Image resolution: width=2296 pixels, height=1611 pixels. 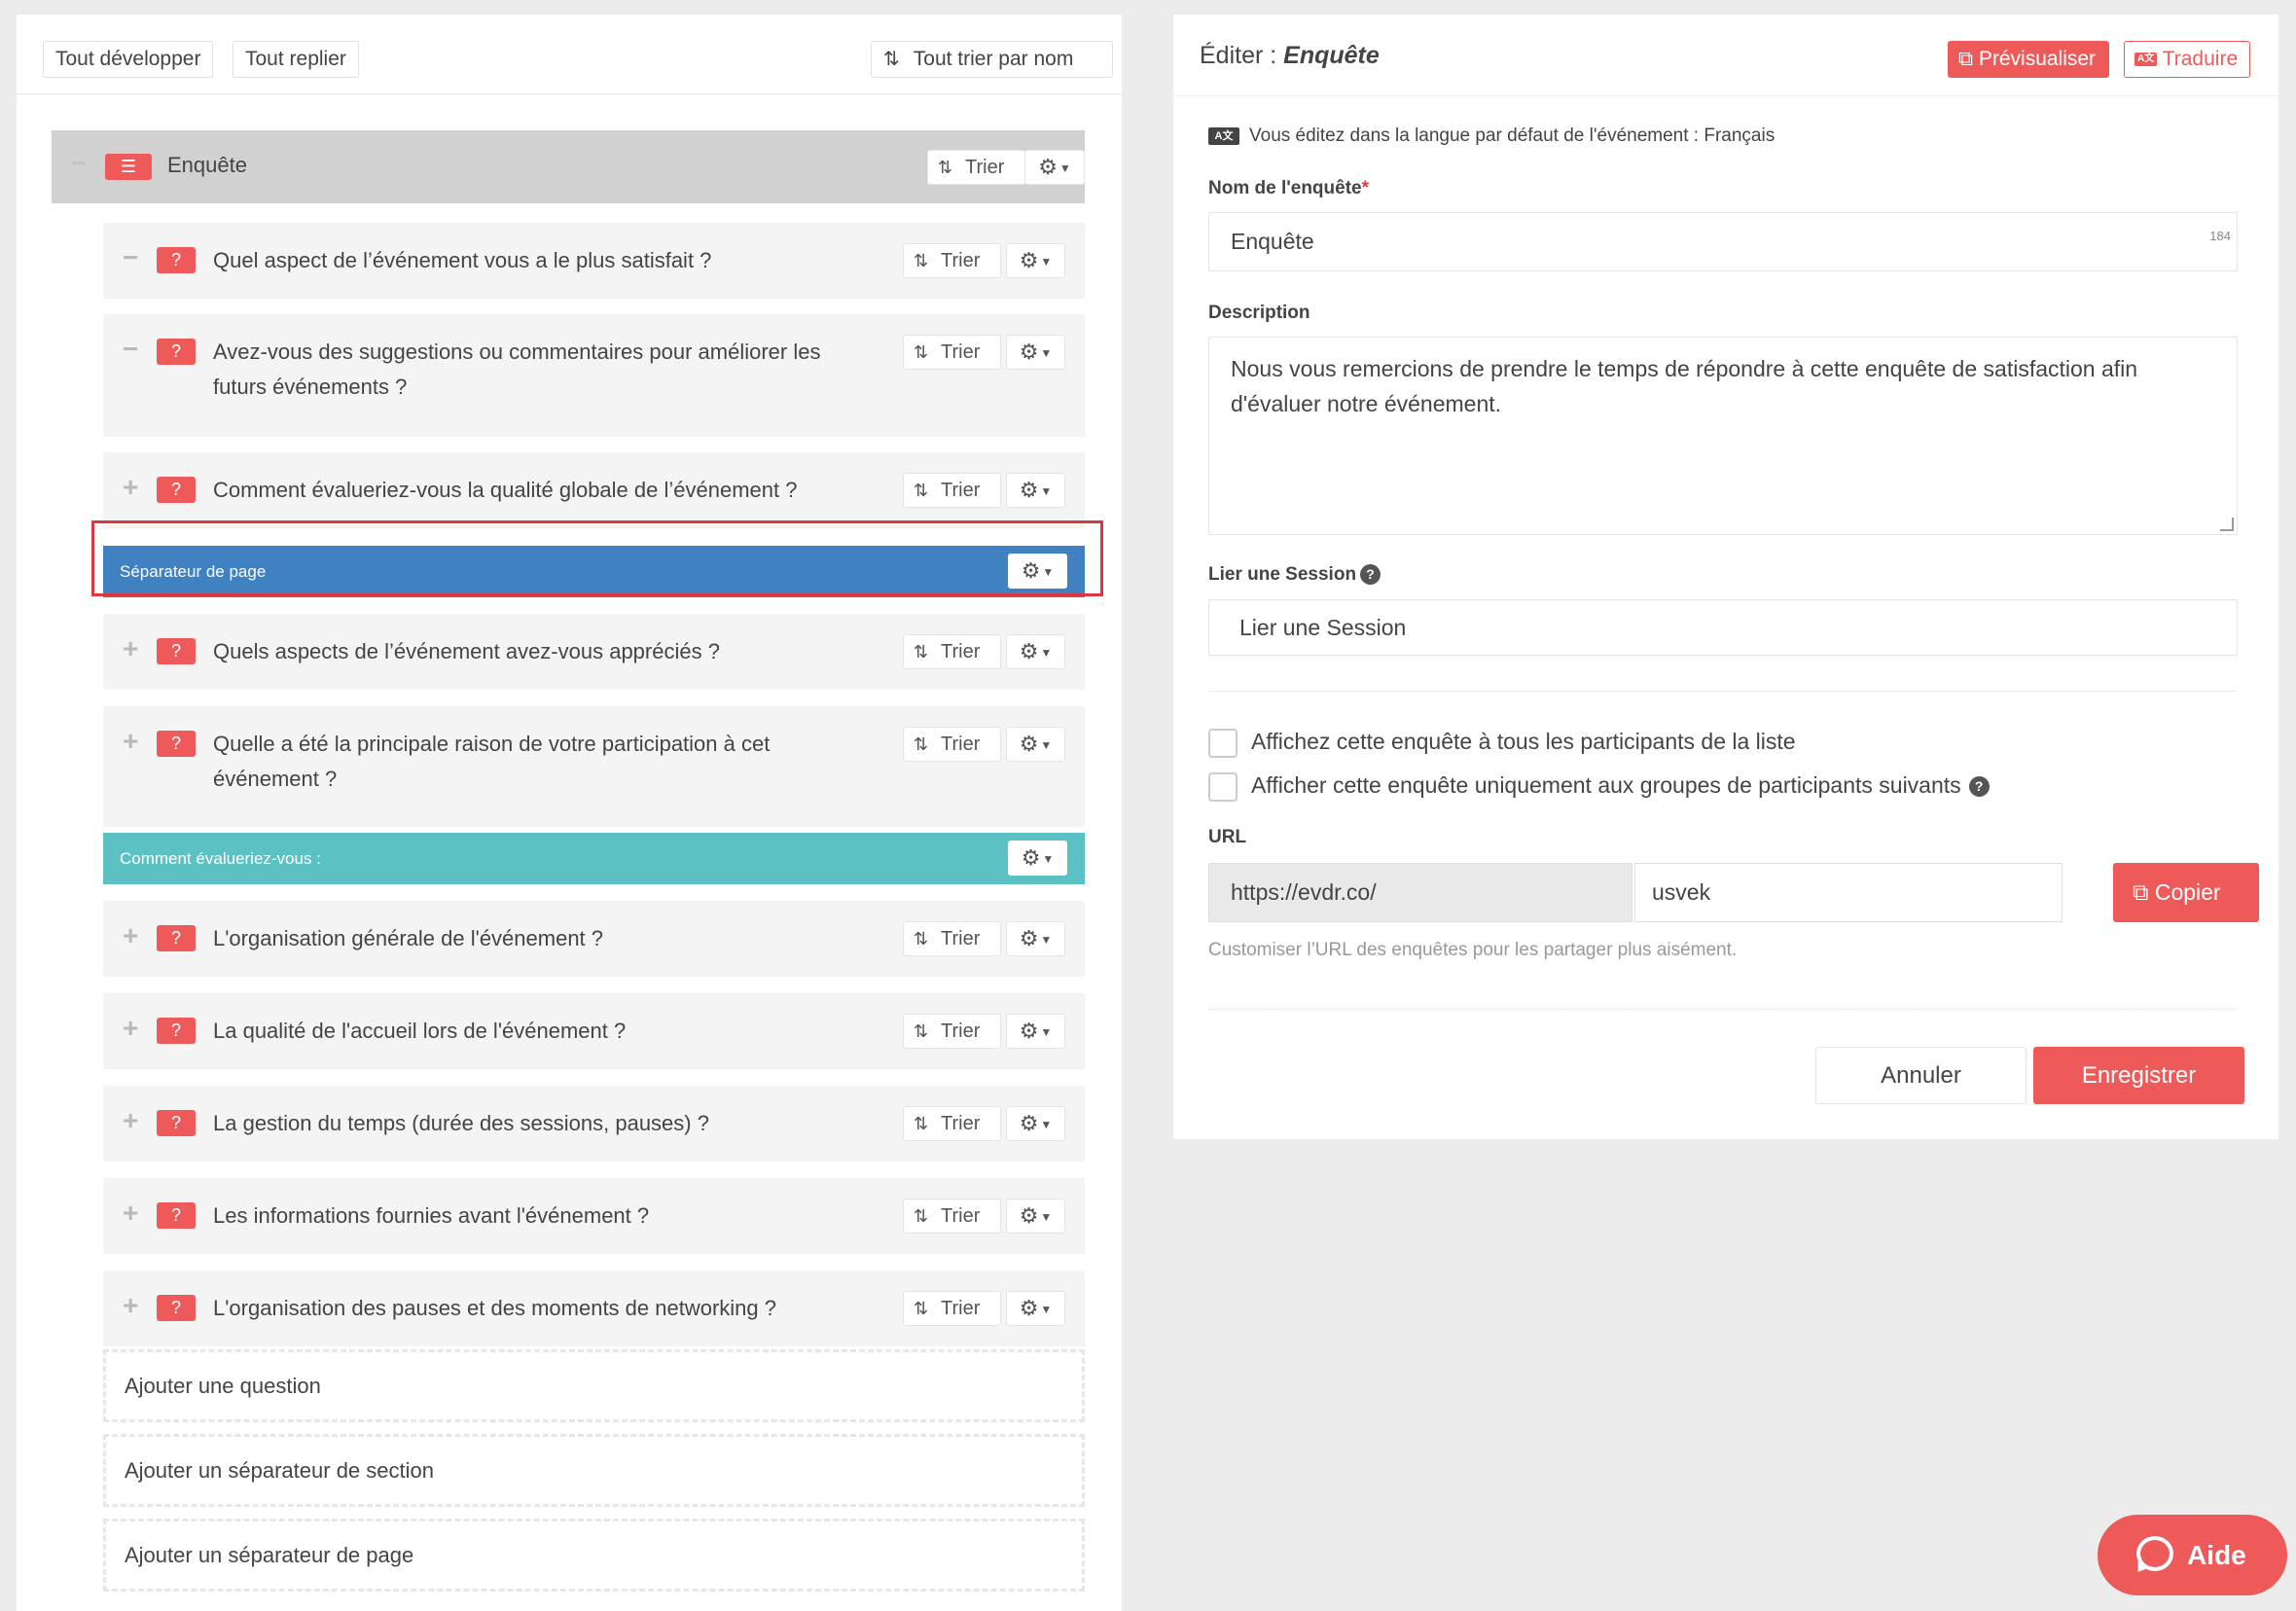 I want to click on expand-all-button: Tout développer, so click(x=128, y=59).